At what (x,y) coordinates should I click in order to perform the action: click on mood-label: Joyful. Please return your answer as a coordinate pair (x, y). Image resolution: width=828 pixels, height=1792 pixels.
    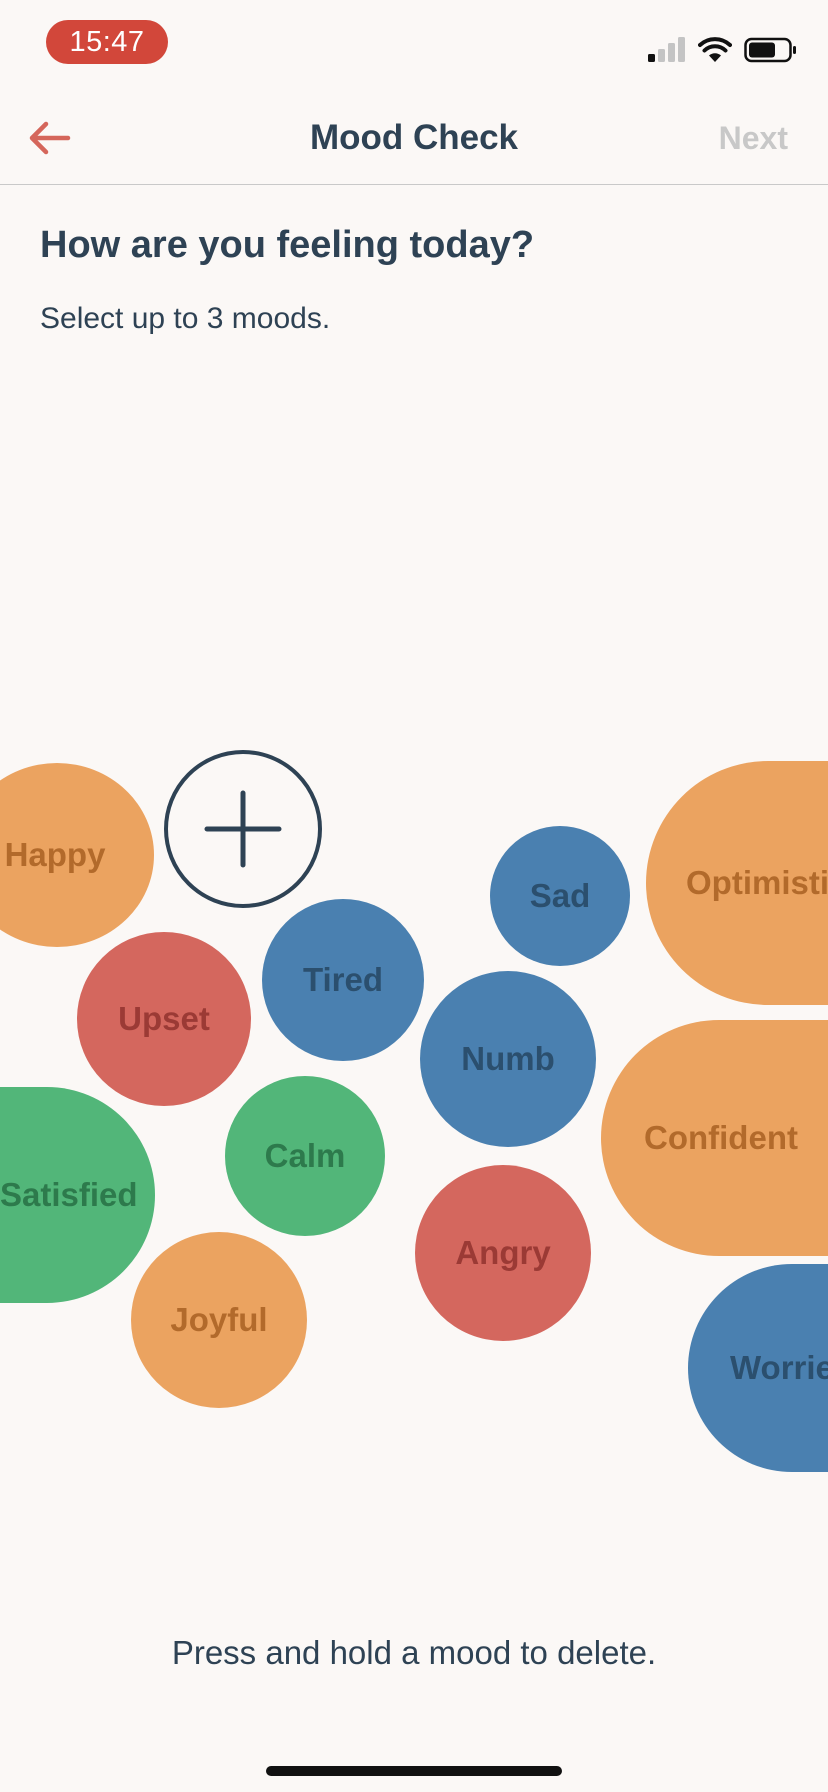
    Looking at the image, I should click on (219, 1319).